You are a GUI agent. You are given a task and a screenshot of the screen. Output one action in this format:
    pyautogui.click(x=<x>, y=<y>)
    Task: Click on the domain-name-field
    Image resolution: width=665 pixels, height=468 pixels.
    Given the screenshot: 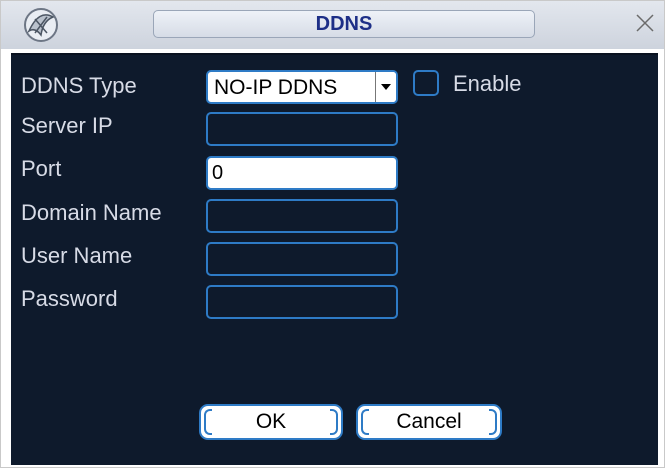 What is the action you would take?
    pyautogui.click(x=302, y=216)
    